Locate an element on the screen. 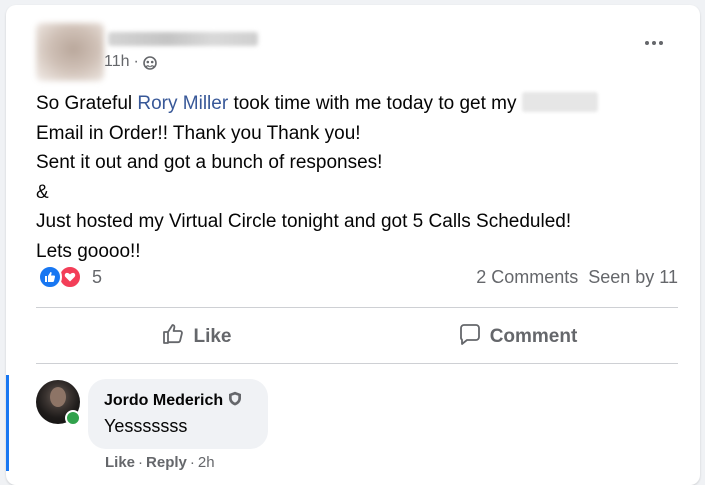 This screenshot has width=705, height=485. like-reaction-icon is located at coordinates (50, 277).